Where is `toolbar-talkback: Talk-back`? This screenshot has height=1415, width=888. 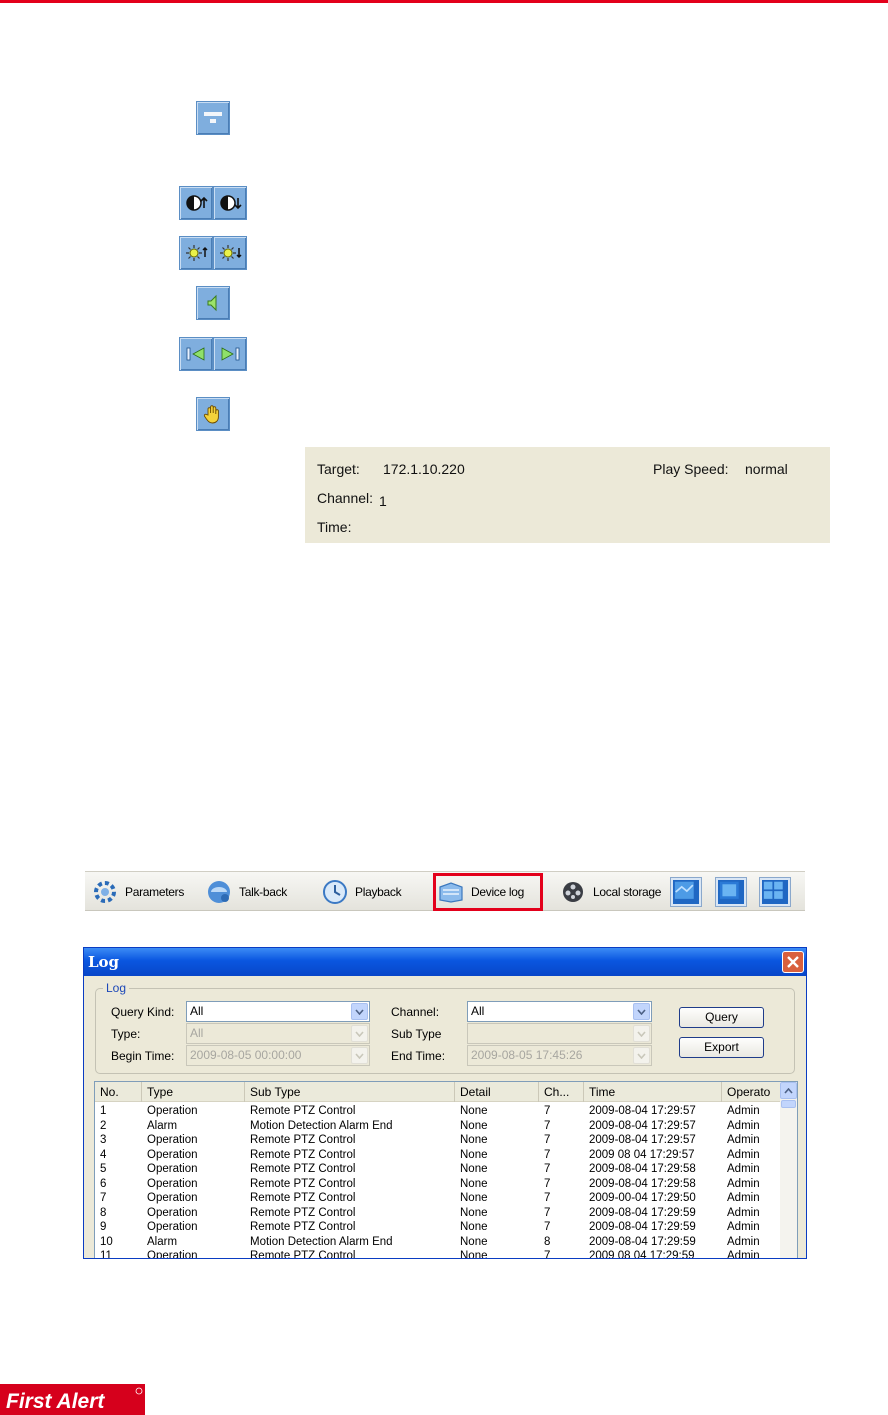 toolbar-talkback: Talk-back is located at coordinates (246, 892).